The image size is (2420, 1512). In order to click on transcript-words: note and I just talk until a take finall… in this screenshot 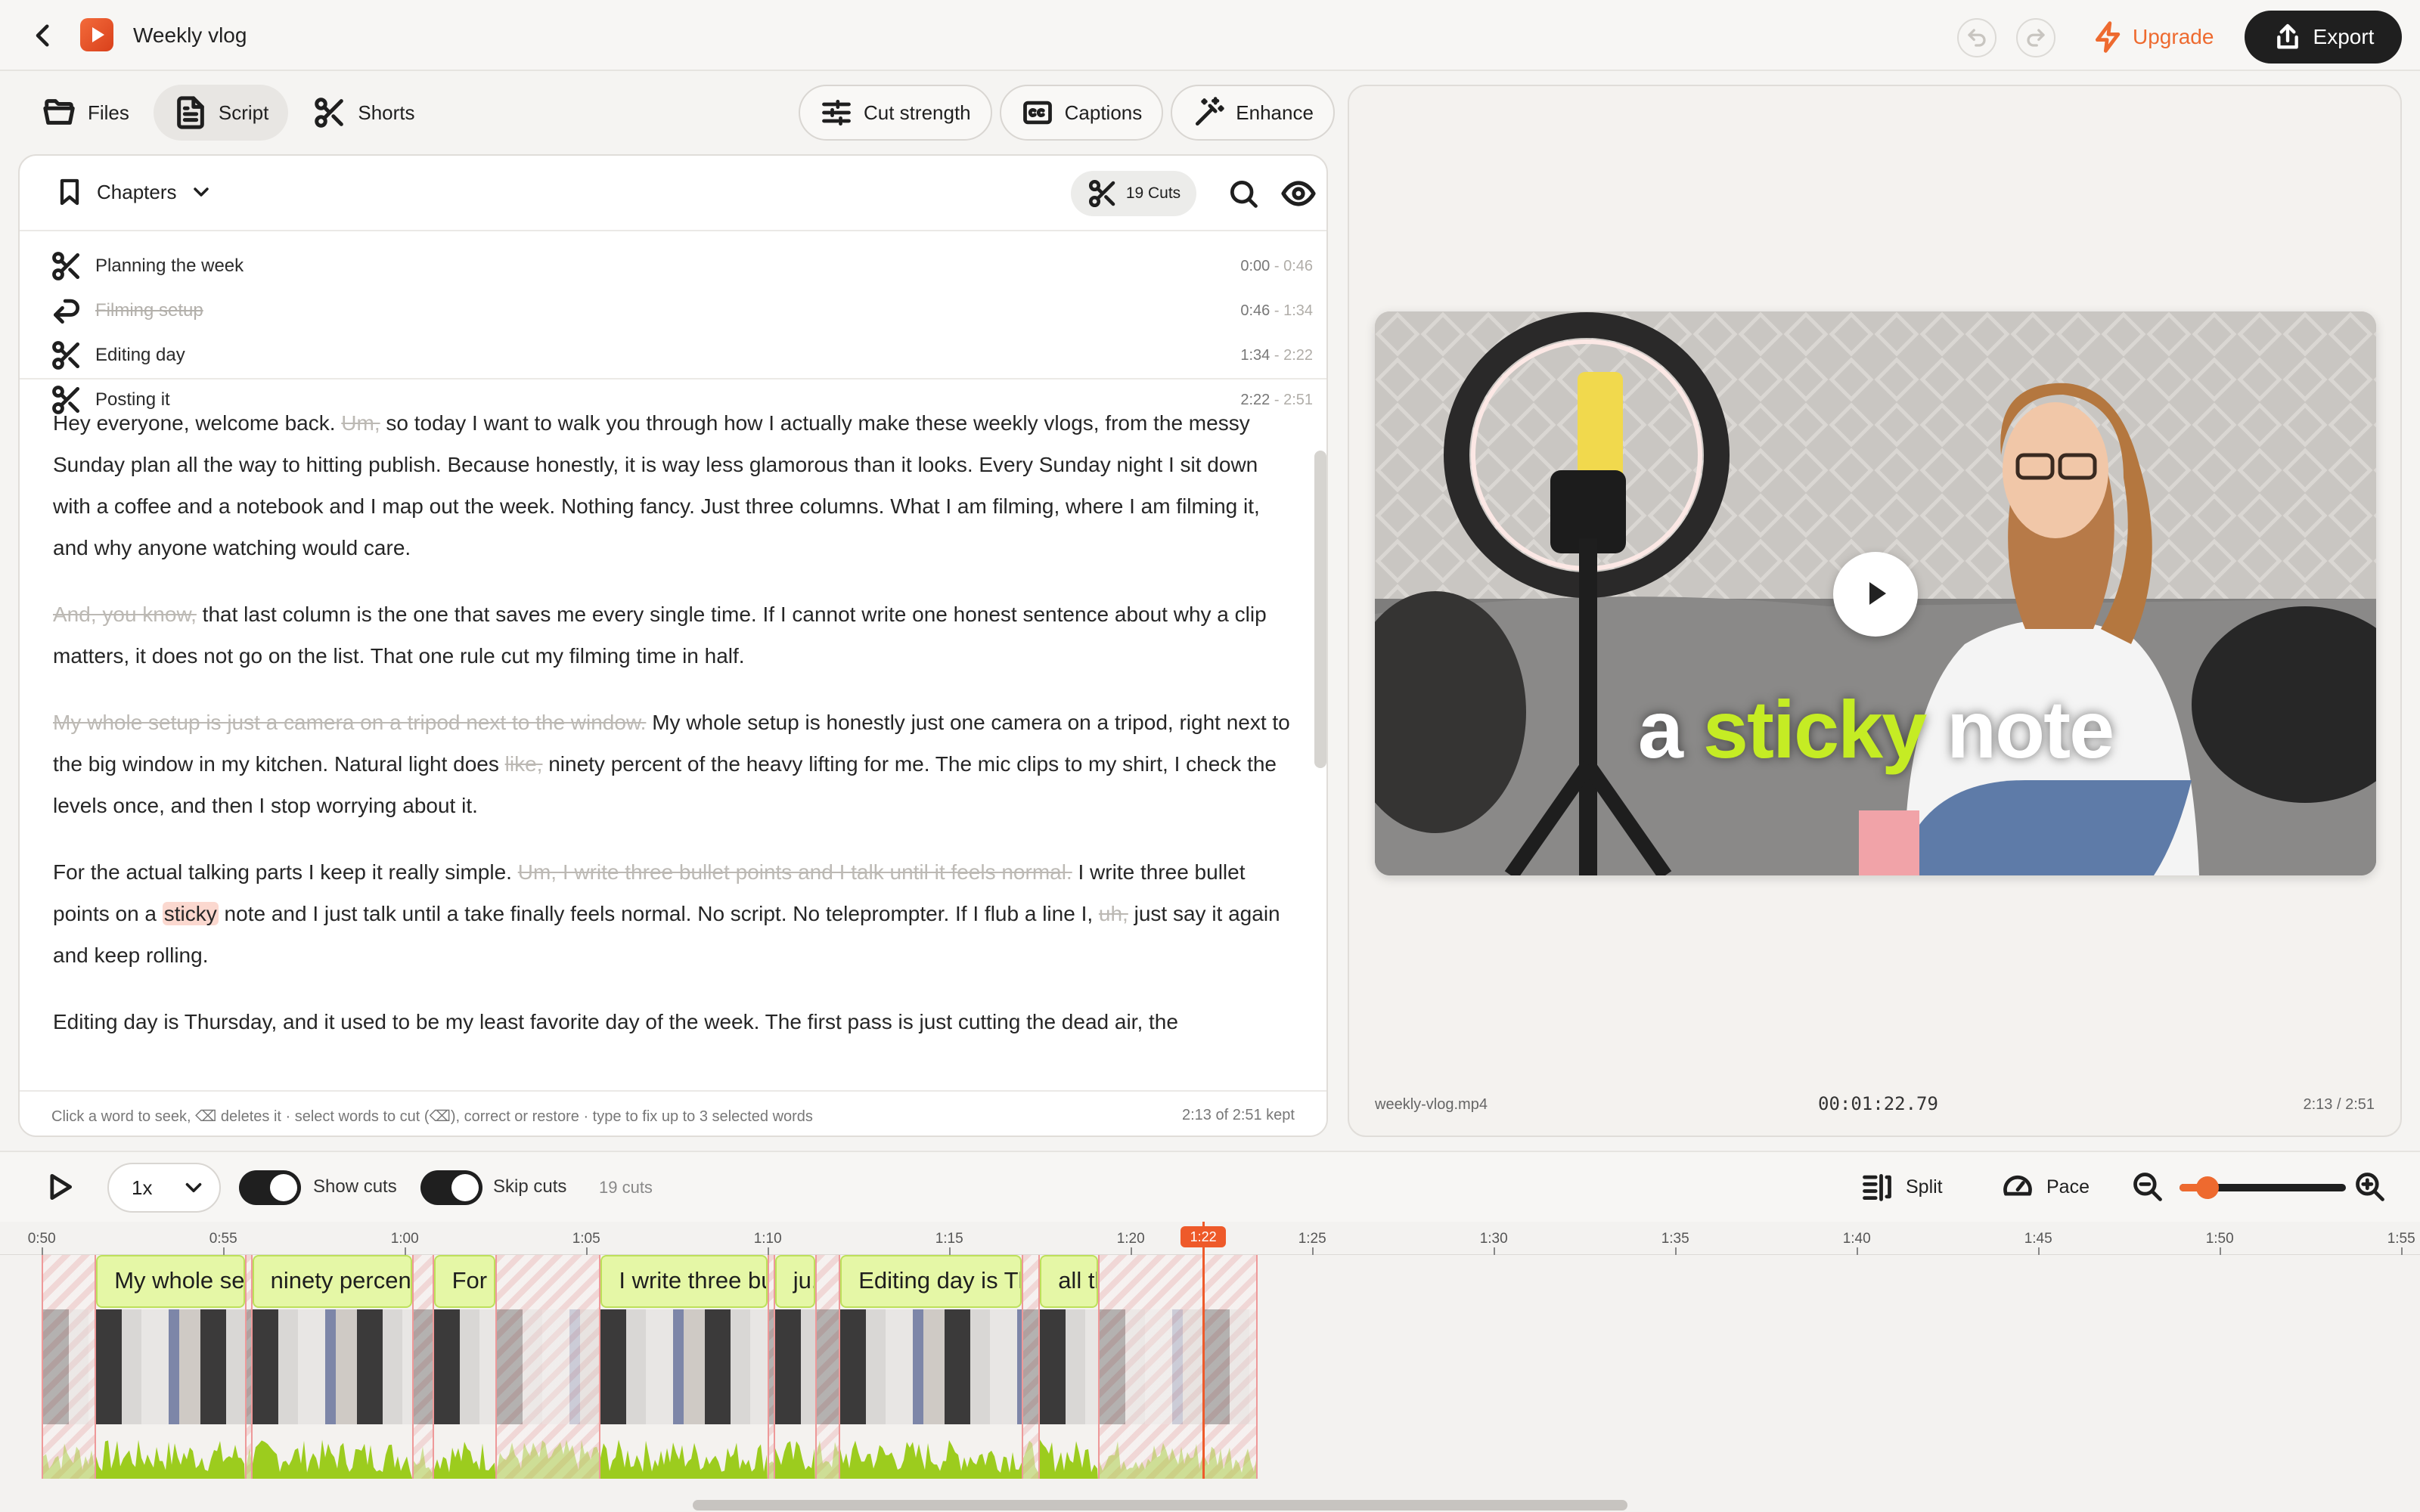, I will do `click(659, 913)`.